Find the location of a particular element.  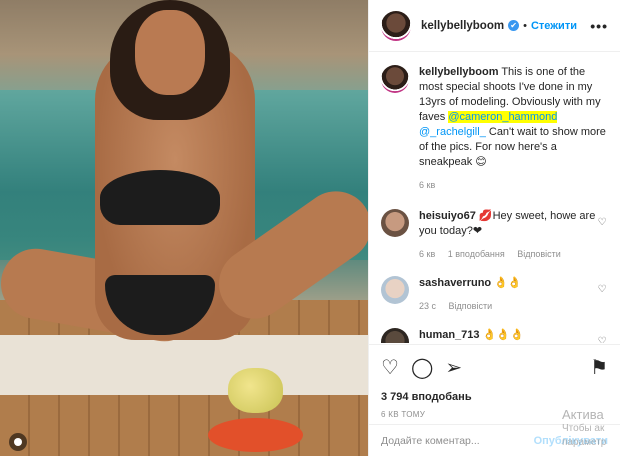

photo-face is located at coordinates (170, 52).